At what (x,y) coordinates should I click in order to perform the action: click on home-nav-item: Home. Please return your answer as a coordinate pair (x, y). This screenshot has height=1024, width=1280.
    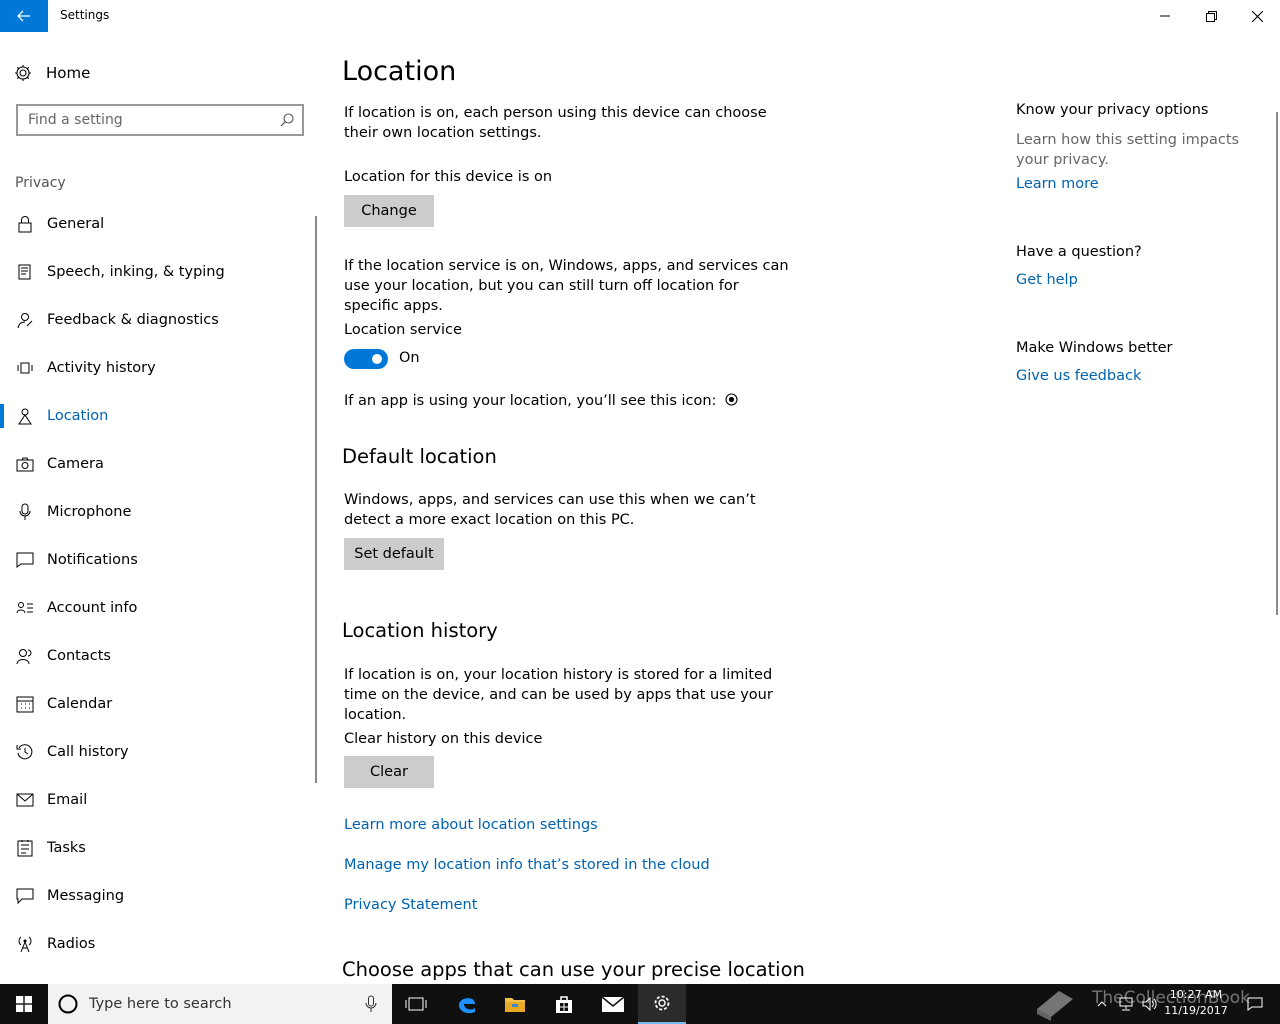
    Looking at the image, I should click on (52, 73).